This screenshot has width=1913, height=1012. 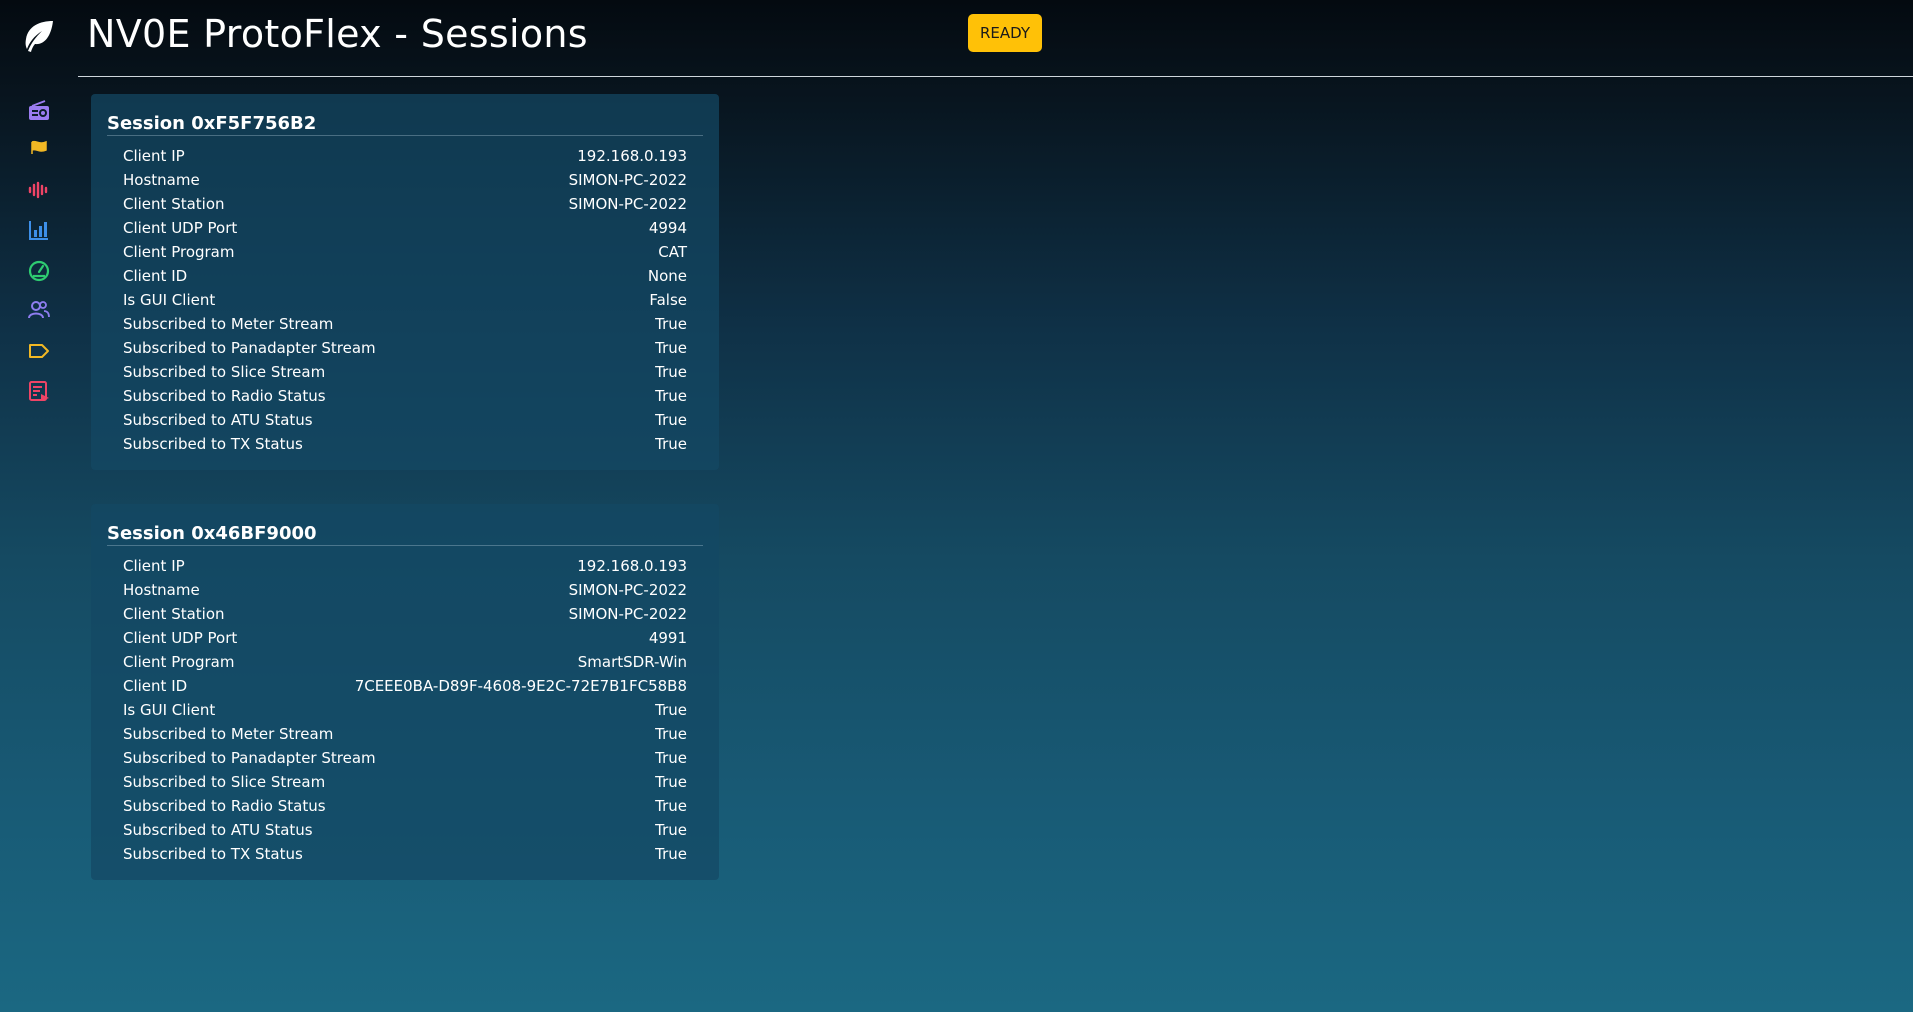 I want to click on bar-chart-icon, so click(x=39, y=232).